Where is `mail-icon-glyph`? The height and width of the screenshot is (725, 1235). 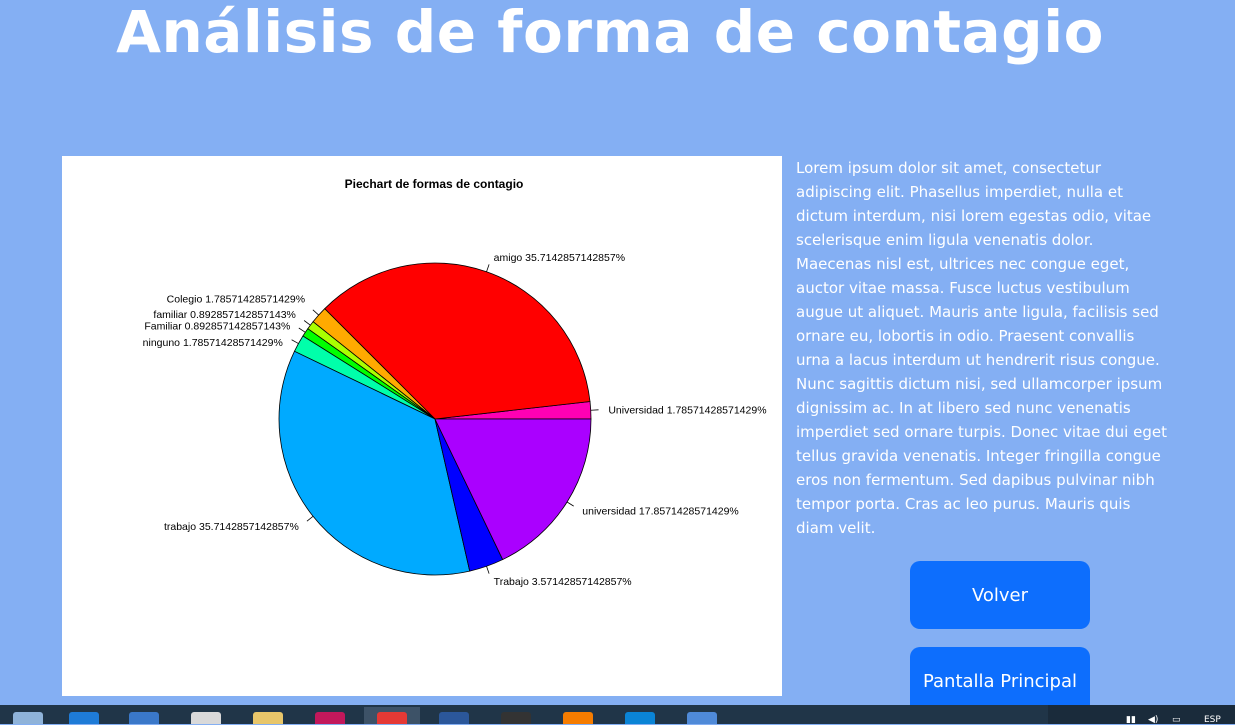 mail-icon-glyph is located at coordinates (84, 718).